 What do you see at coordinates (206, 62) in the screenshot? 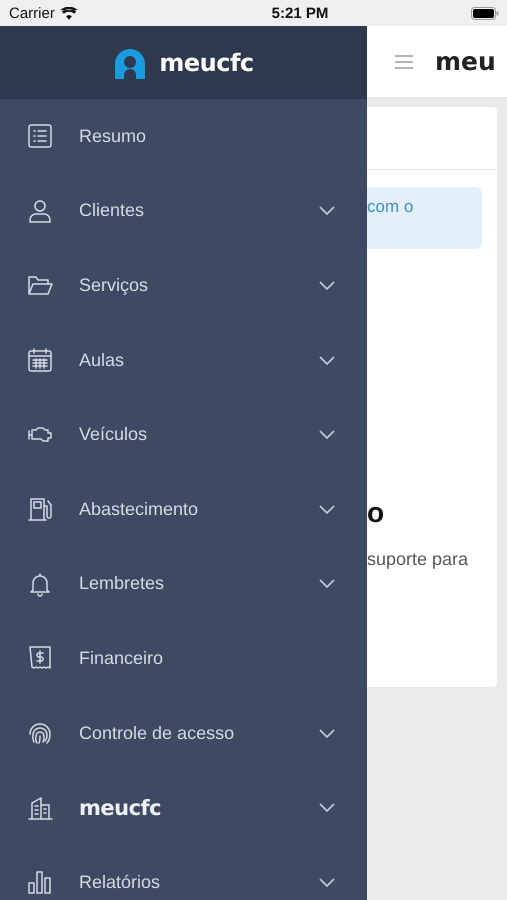
I see `brand-name: meucfc` at bounding box center [206, 62].